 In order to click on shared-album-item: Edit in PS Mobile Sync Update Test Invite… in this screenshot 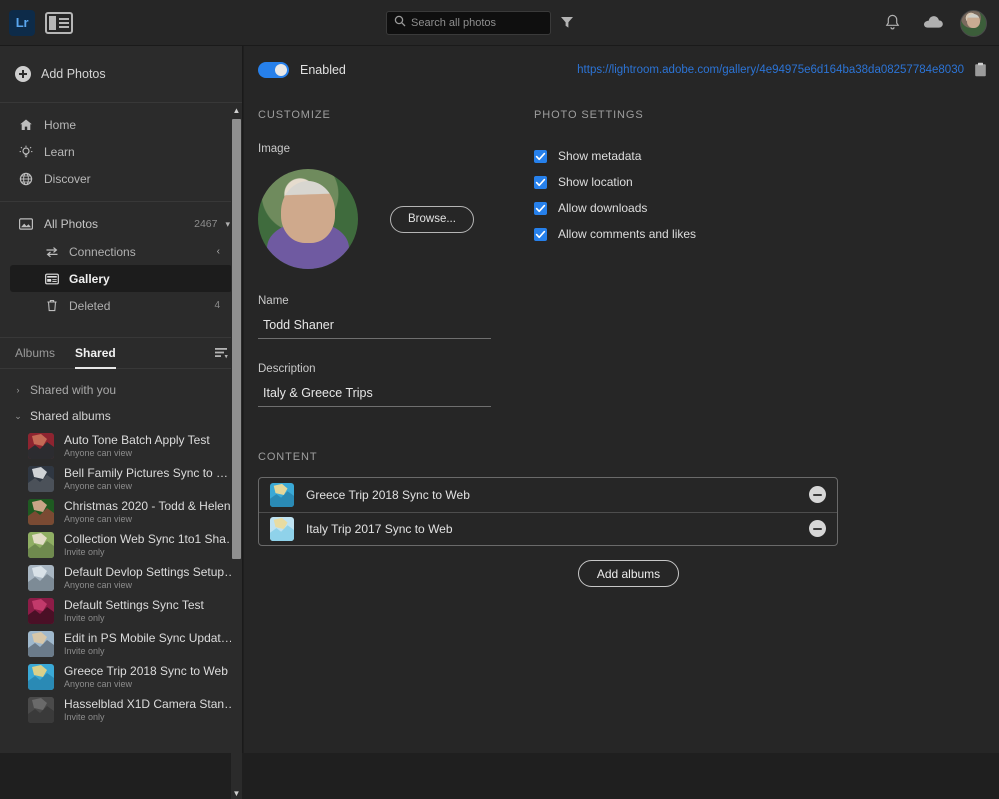, I will do `click(121, 643)`.